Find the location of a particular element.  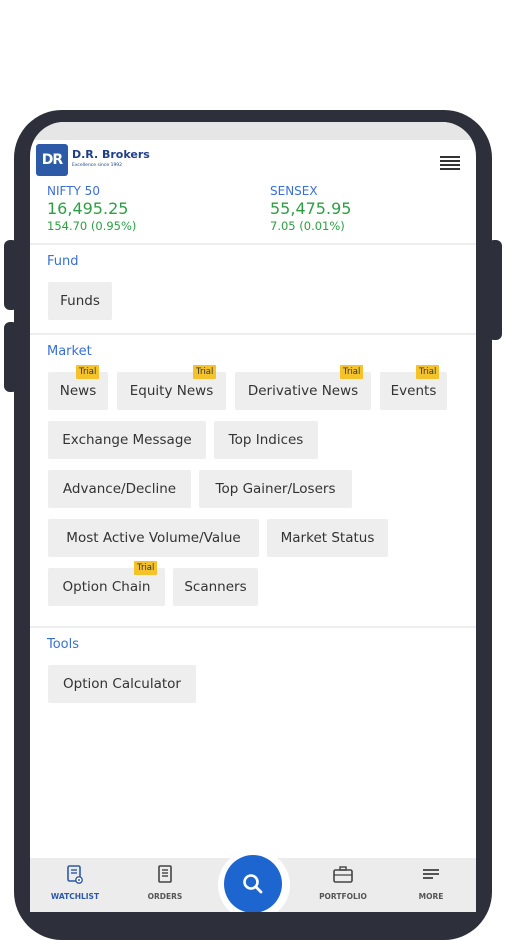

briefcase-icon is located at coordinates (343, 875).